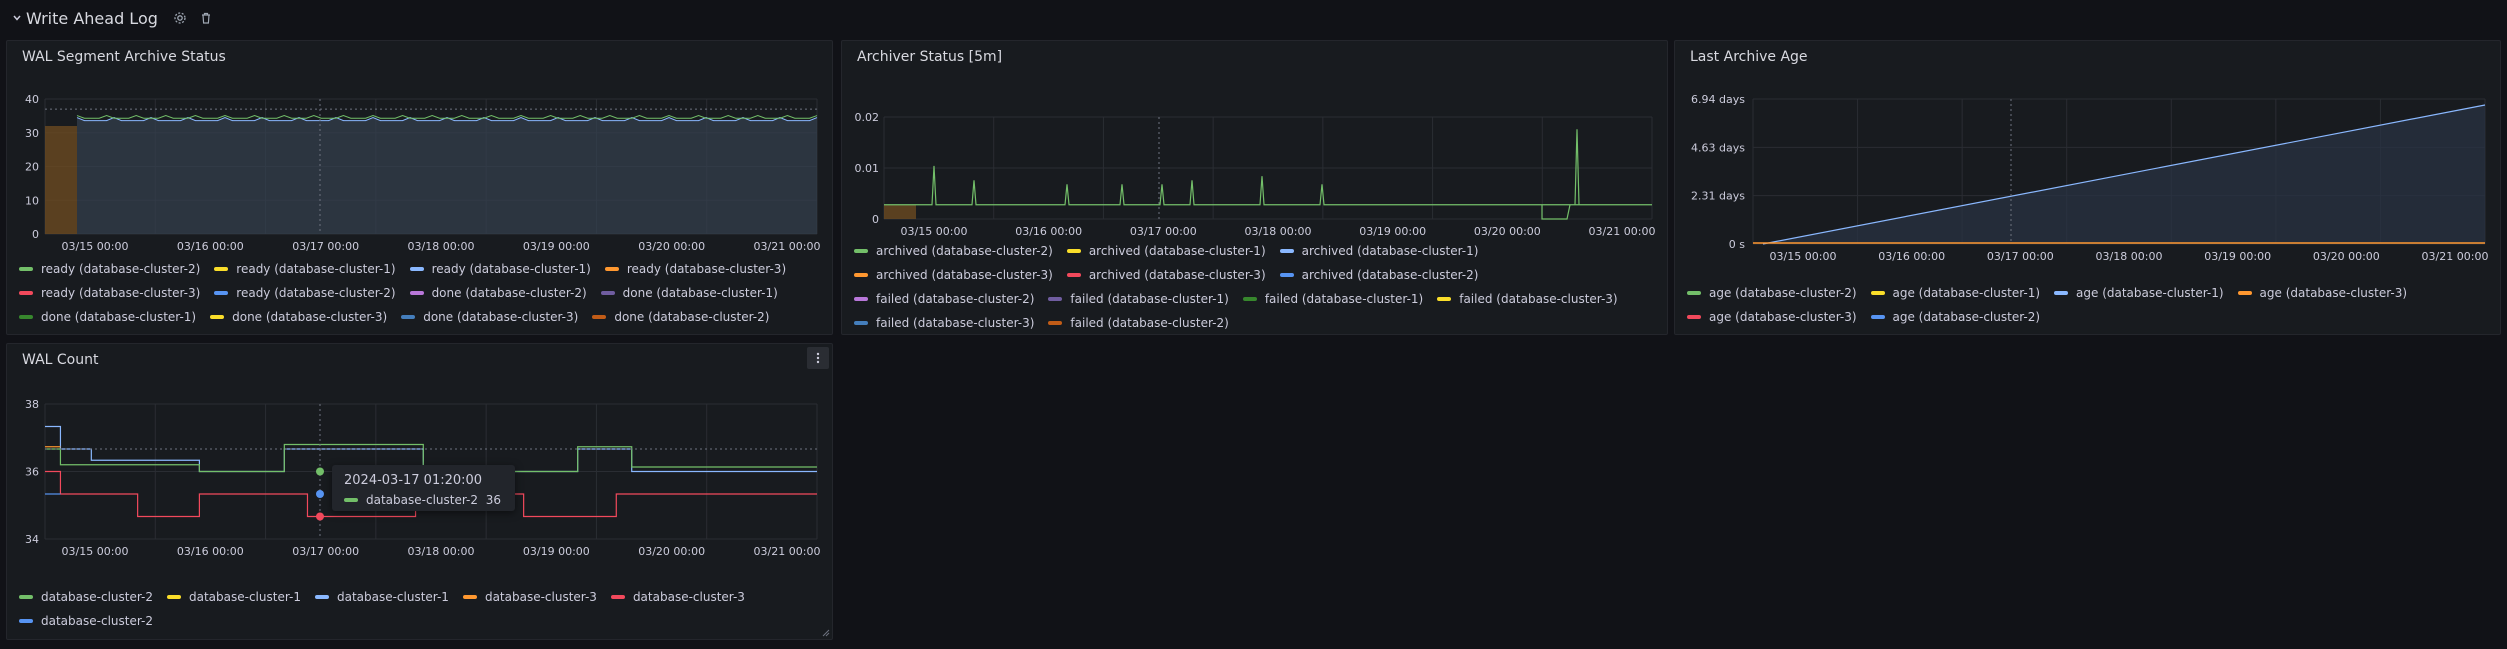 The width and height of the screenshot is (2507, 649). I want to click on legend-label: ready (database-cluster-3), so click(121, 293).